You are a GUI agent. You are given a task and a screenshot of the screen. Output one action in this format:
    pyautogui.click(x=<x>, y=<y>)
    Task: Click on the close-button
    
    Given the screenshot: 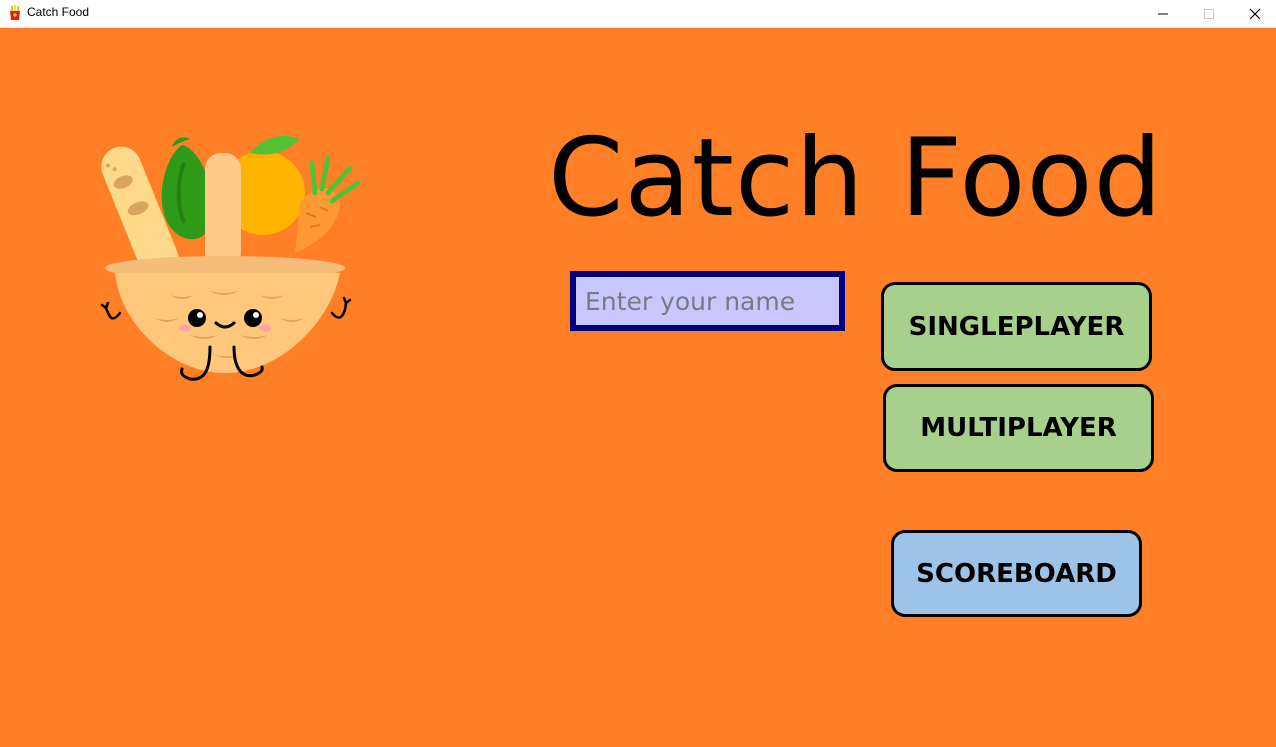 What is the action you would take?
    pyautogui.click(x=1254, y=13)
    